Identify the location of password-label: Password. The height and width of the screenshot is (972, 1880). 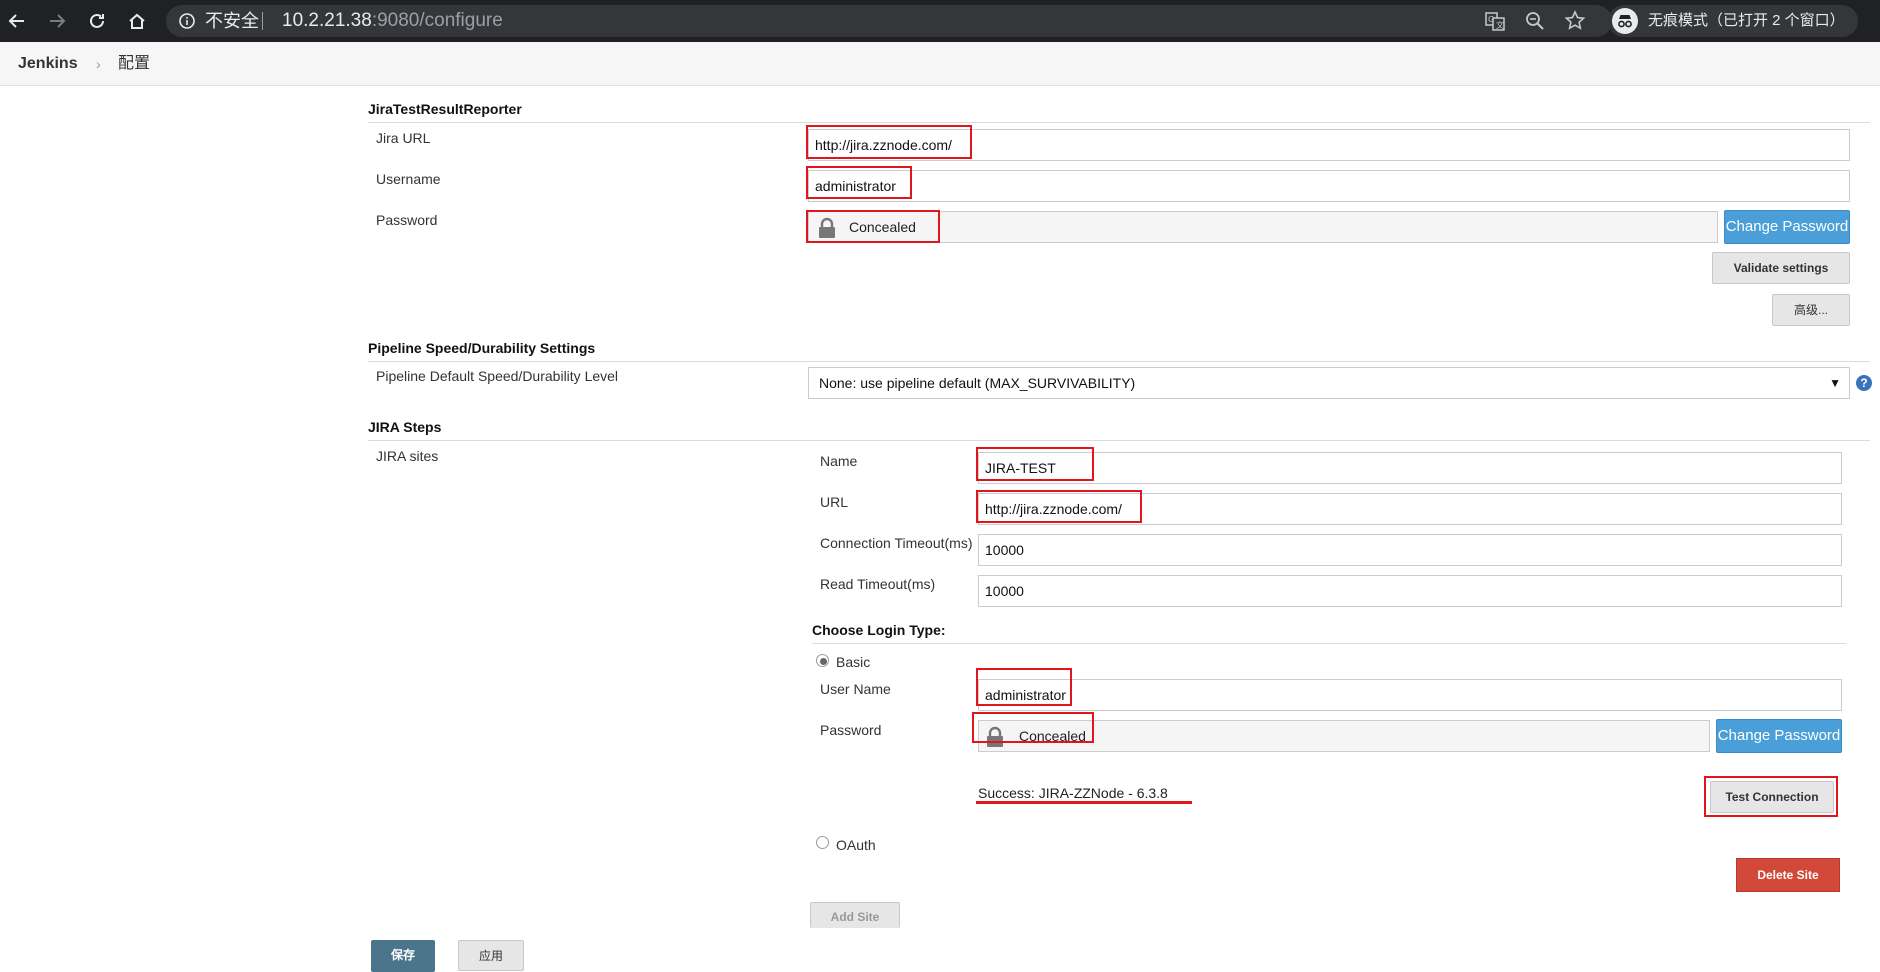
(407, 220).